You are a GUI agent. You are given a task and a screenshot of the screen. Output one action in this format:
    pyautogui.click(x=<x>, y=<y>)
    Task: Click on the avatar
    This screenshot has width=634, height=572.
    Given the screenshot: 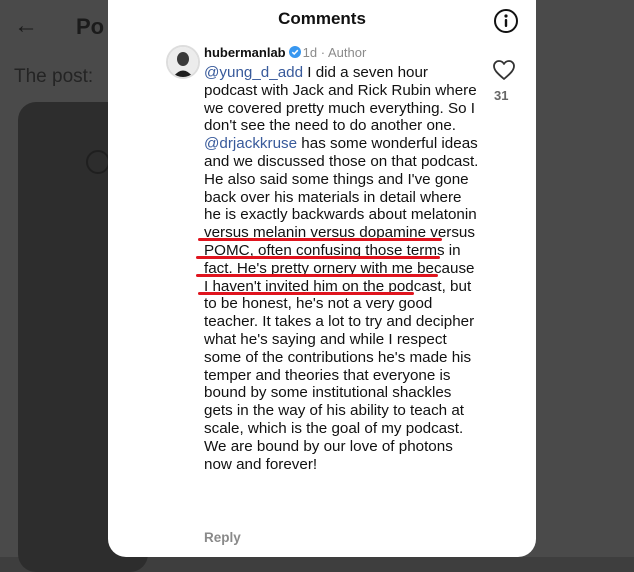 What is the action you would take?
    pyautogui.click(x=183, y=62)
    